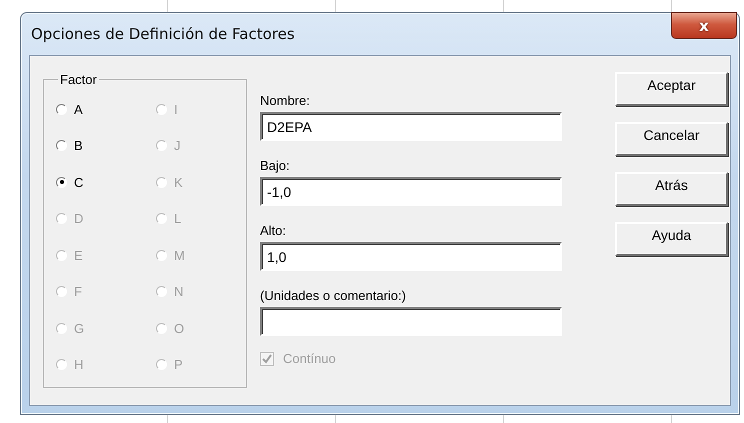 The height and width of the screenshot is (423, 744). What do you see at coordinates (704, 25) in the screenshot?
I see `close-button: x` at bounding box center [704, 25].